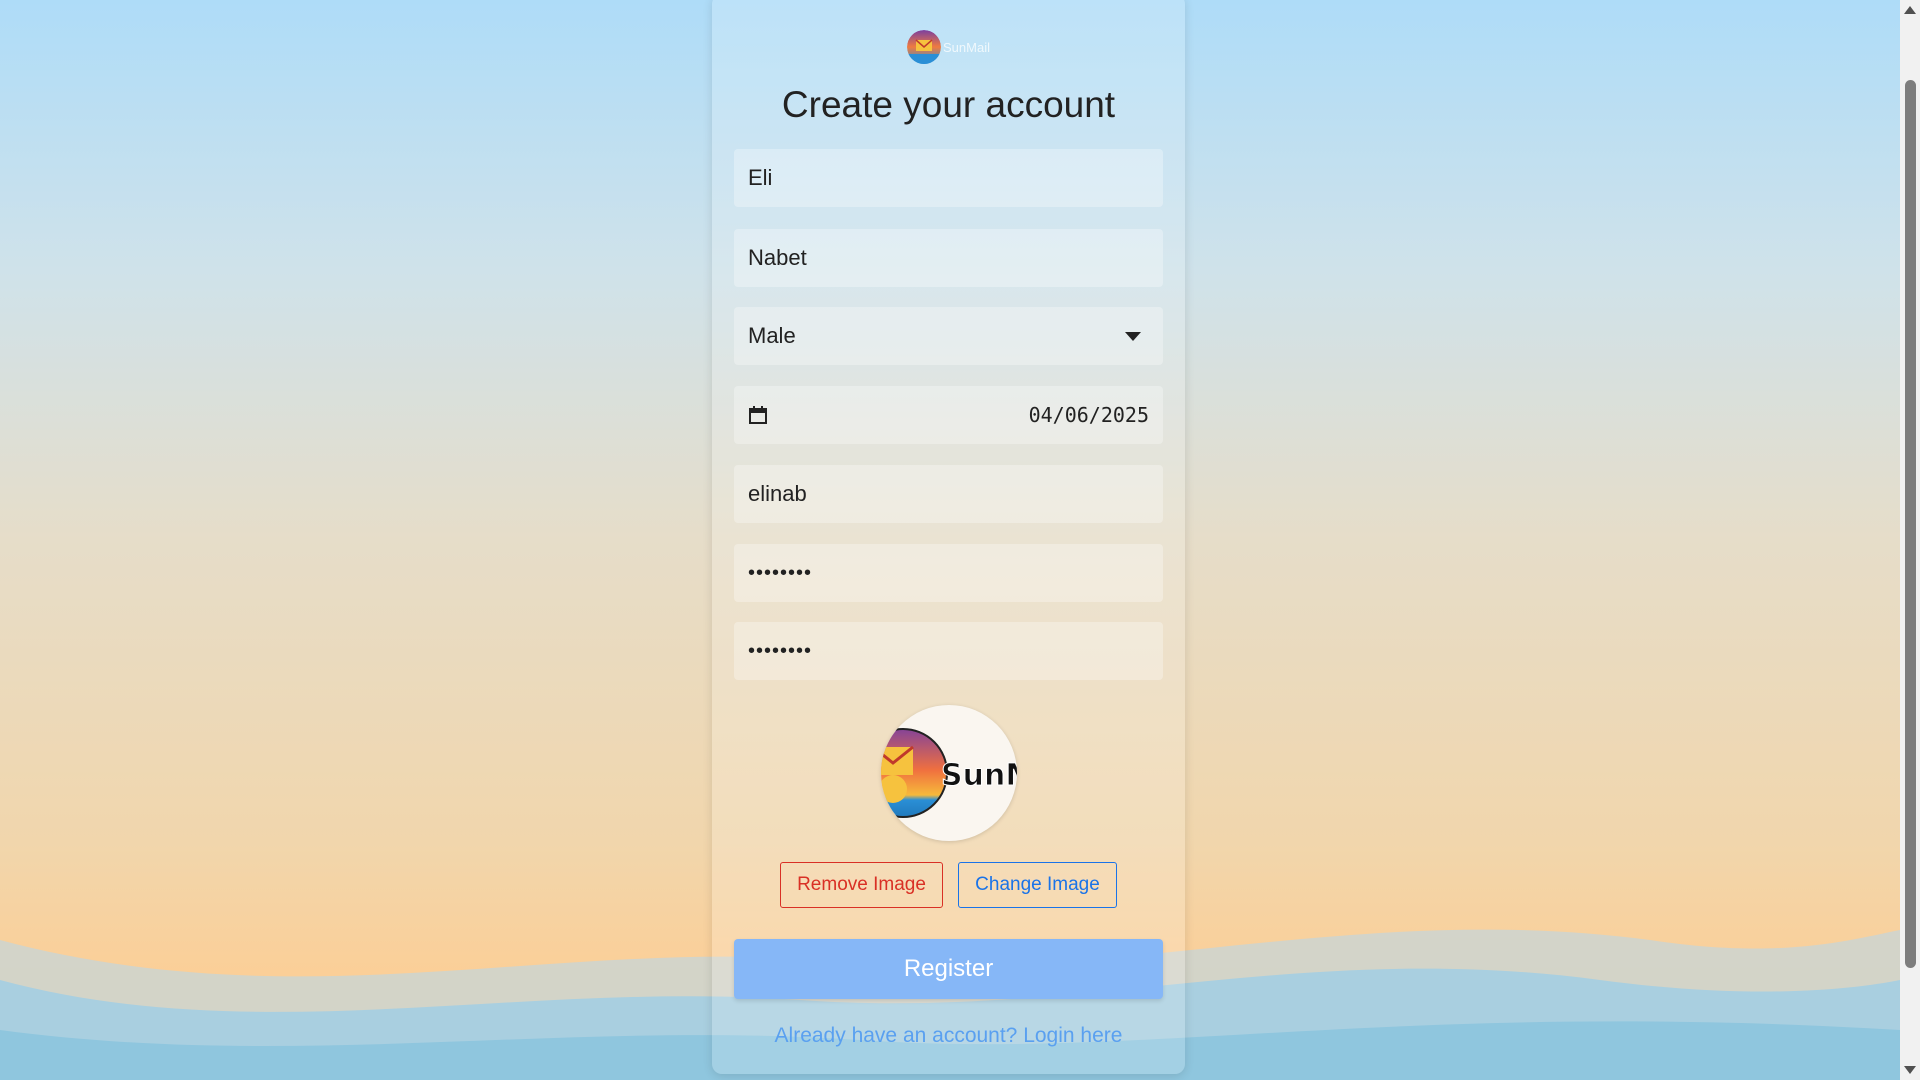 The image size is (1920, 1080). I want to click on brand-name: SunMail, so click(966, 47).